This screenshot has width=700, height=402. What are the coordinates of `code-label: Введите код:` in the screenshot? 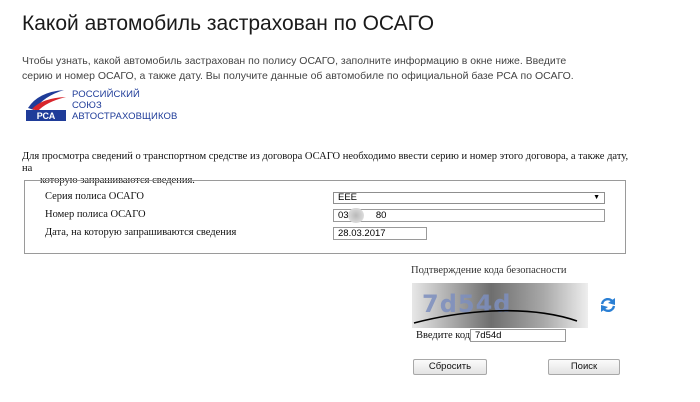 It's located at (445, 335).